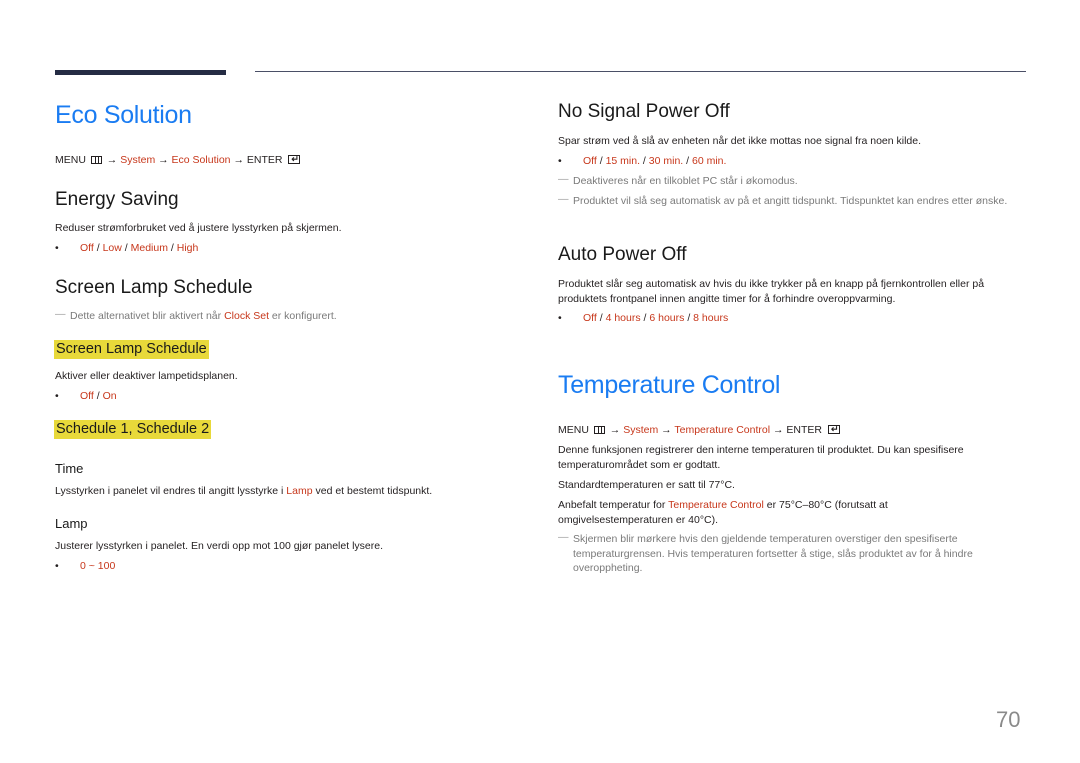  I want to click on header-rule-thin, so click(640, 71).